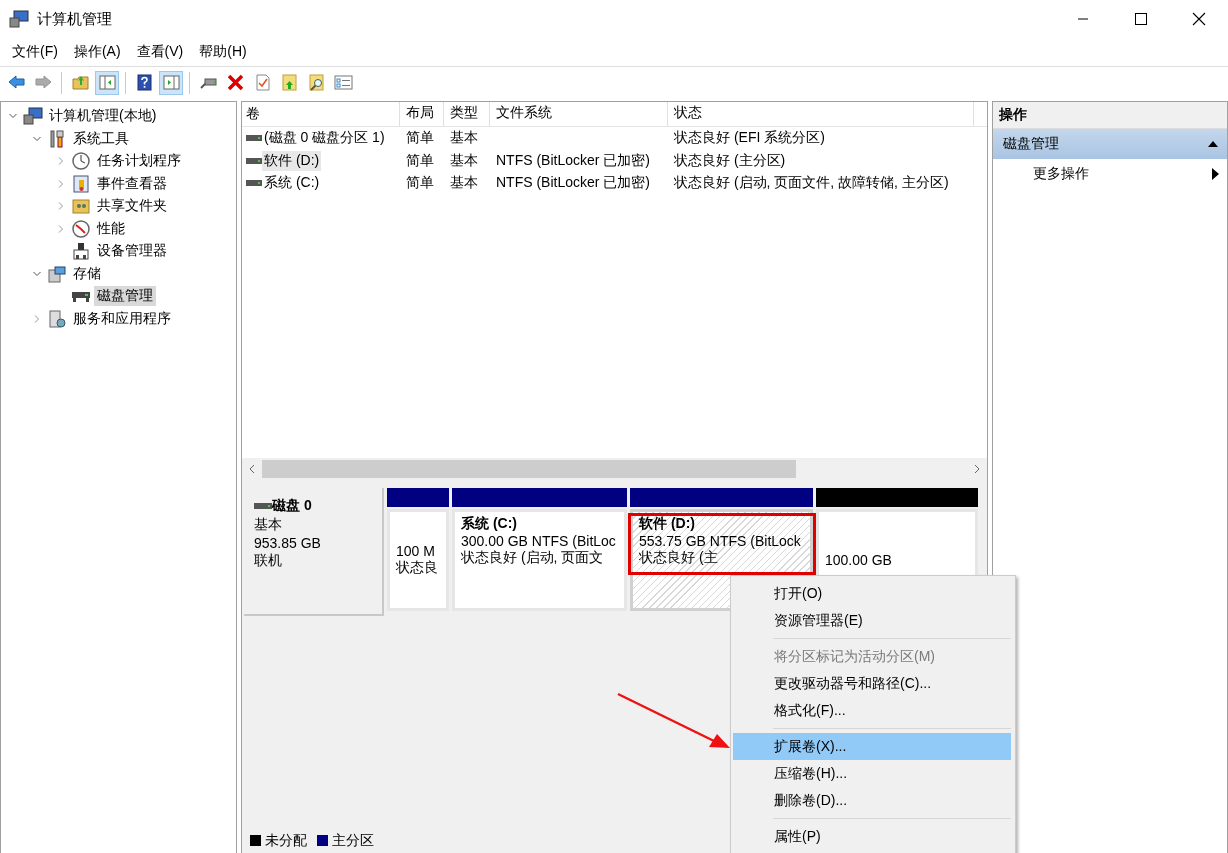 This screenshot has height=853, width=1228. I want to click on close-icon, so click(1199, 19).